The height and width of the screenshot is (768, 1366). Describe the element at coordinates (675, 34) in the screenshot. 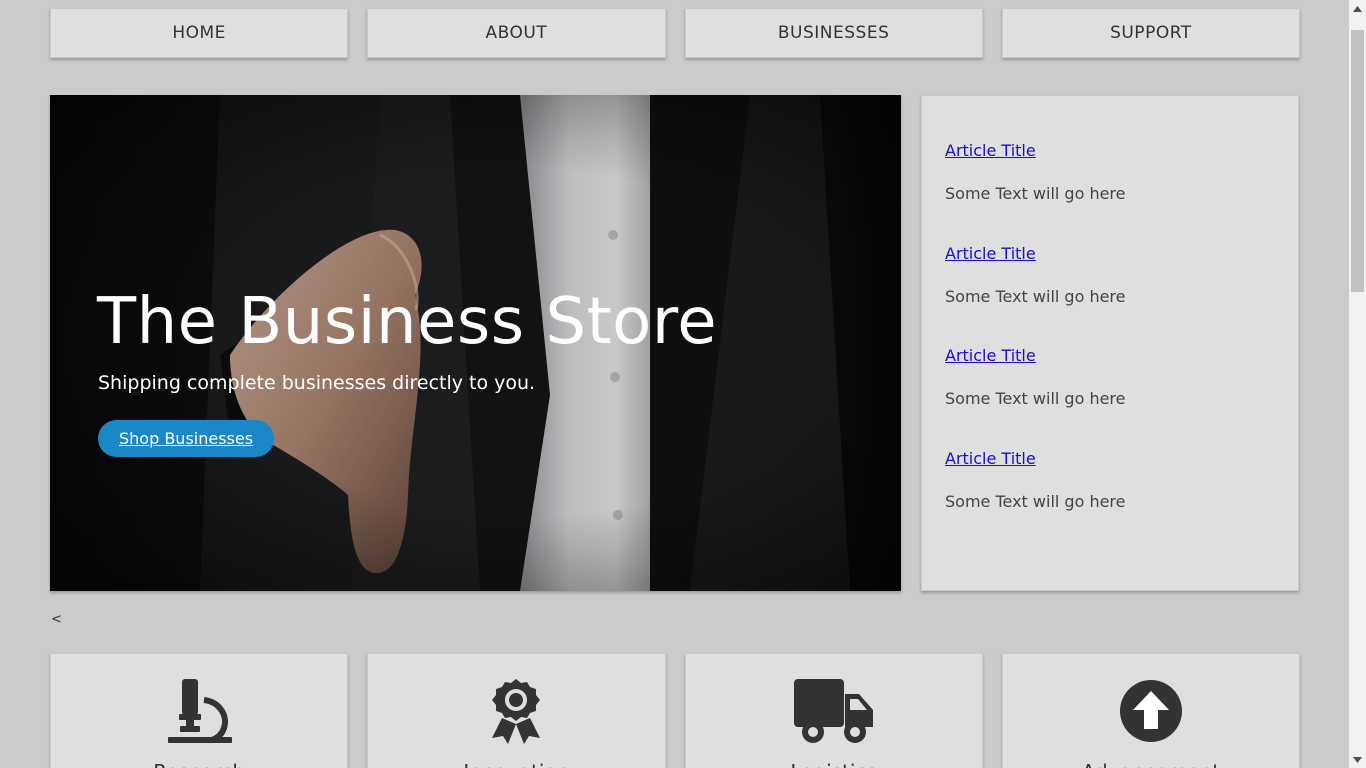

I see `main-nav: HOME ABOUT BUSINESSES SUPPORT` at that location.